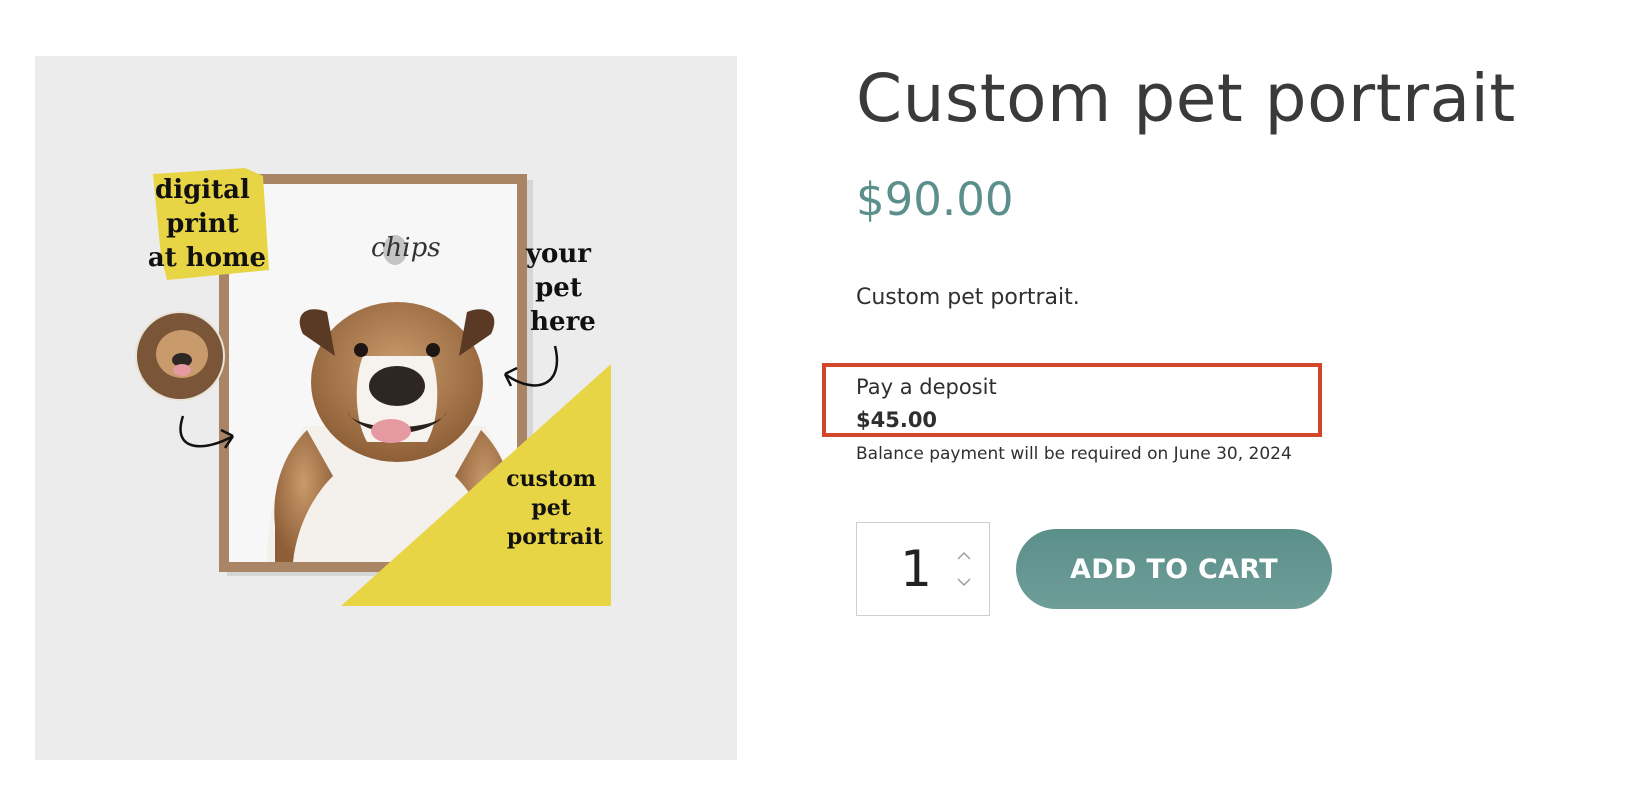 The image size is (1626, 802). Describe the element at coordinates (1174, 569) in the screenshot. I see `add-to-cart-button: ADD TO CART` at that location.